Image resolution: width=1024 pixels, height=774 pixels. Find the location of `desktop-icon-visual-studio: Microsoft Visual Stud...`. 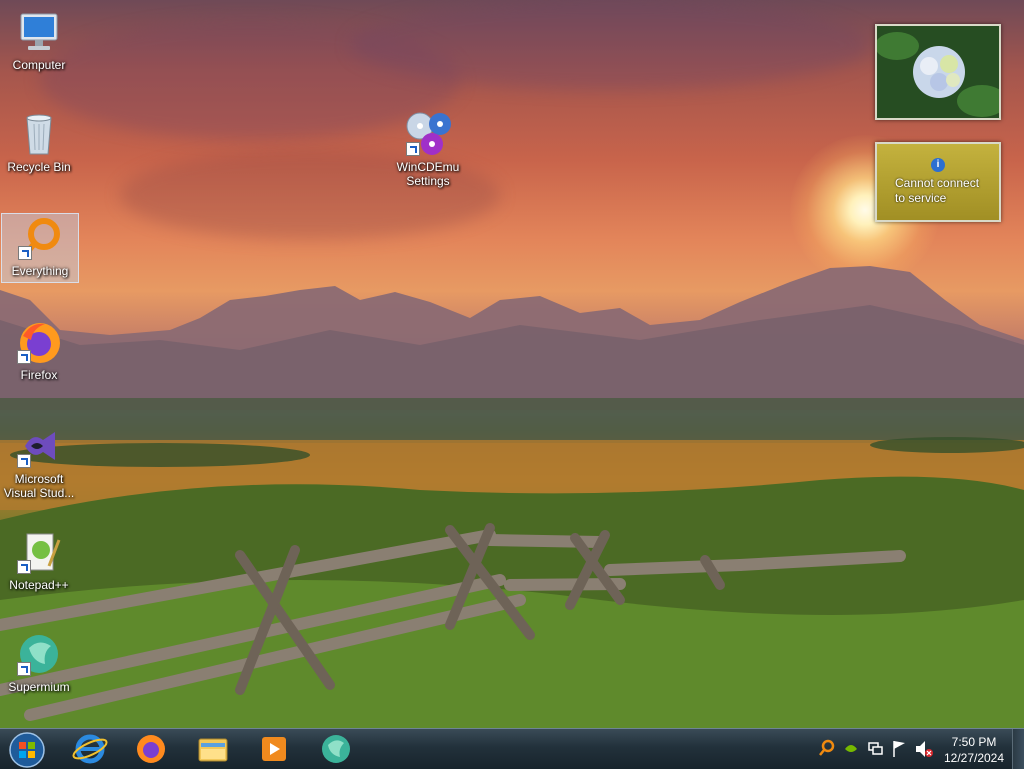

desktop-icon-visual-studio: Microsoft Visual Stud... is located at coordinates (39, 461).